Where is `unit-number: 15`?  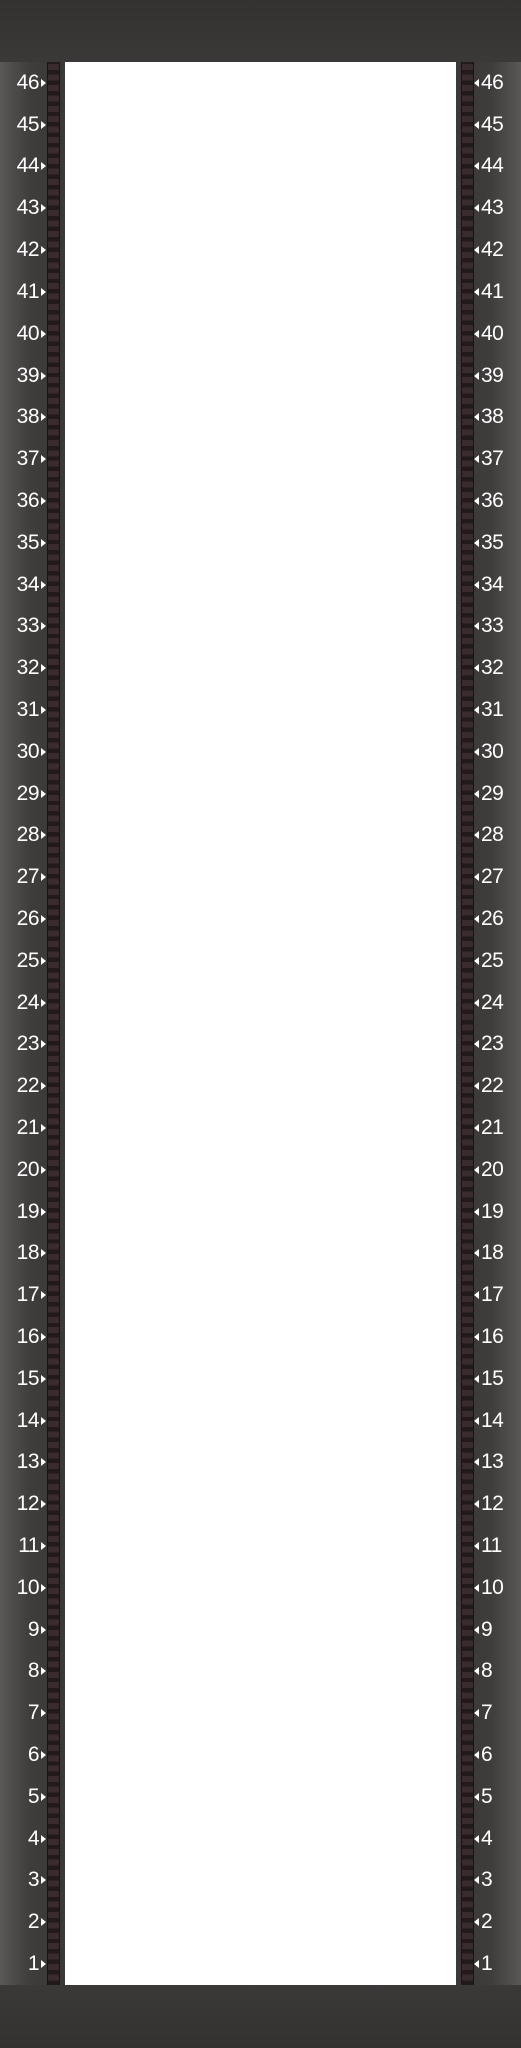 unit-number: 15 is located at coordinates (492, 1378).